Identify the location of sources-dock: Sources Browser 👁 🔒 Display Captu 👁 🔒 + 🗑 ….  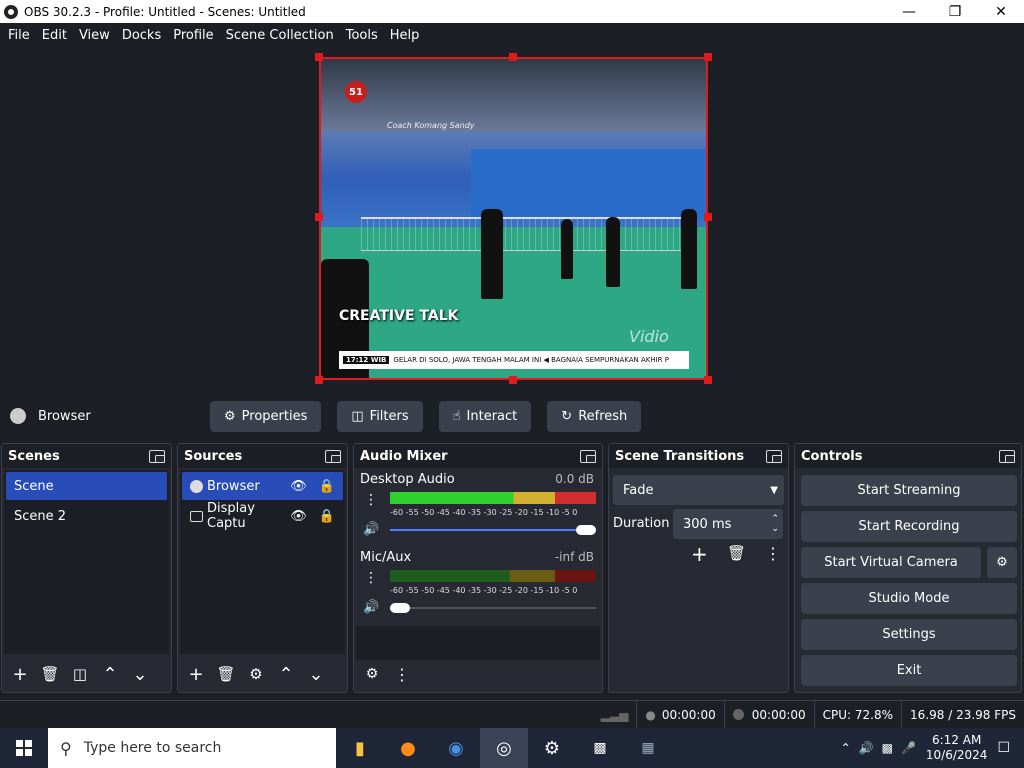
(262, 568).